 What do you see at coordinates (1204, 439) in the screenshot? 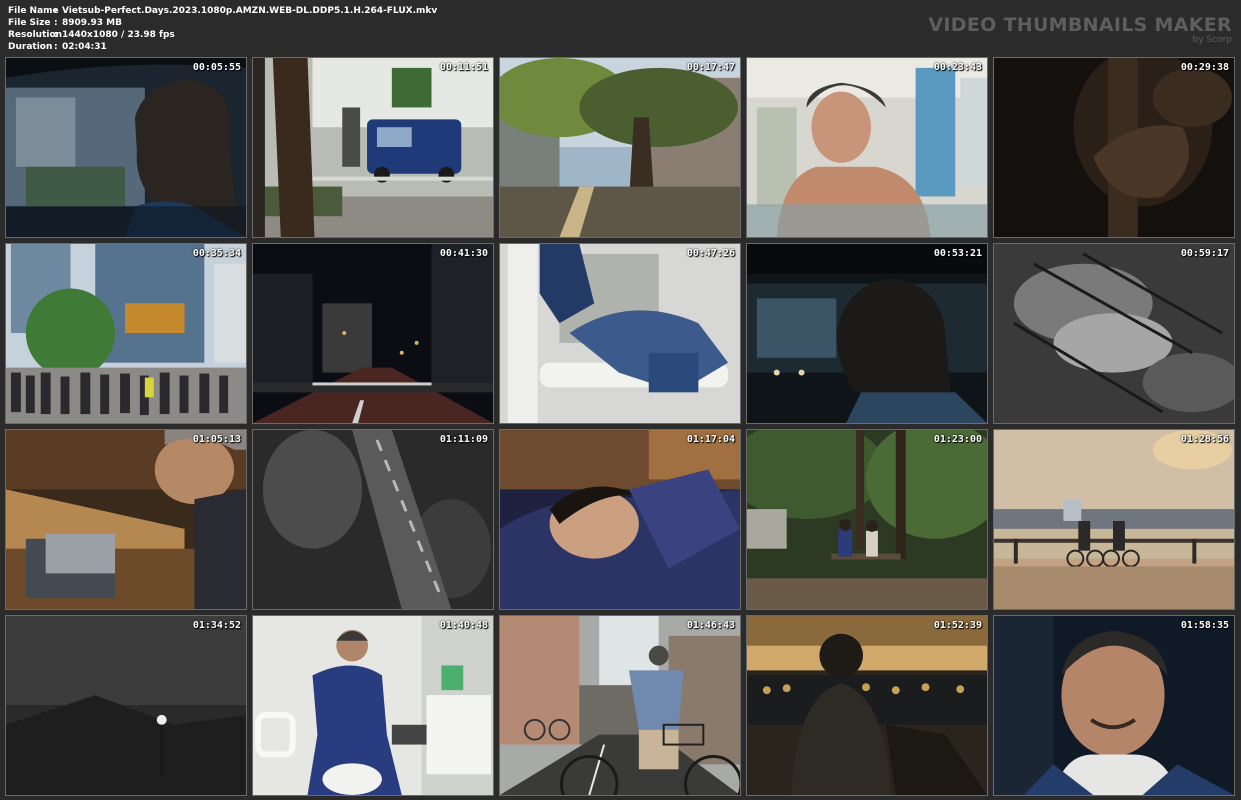
I see `timestamp: 01:28:56` at bounding box center [1204, 439].